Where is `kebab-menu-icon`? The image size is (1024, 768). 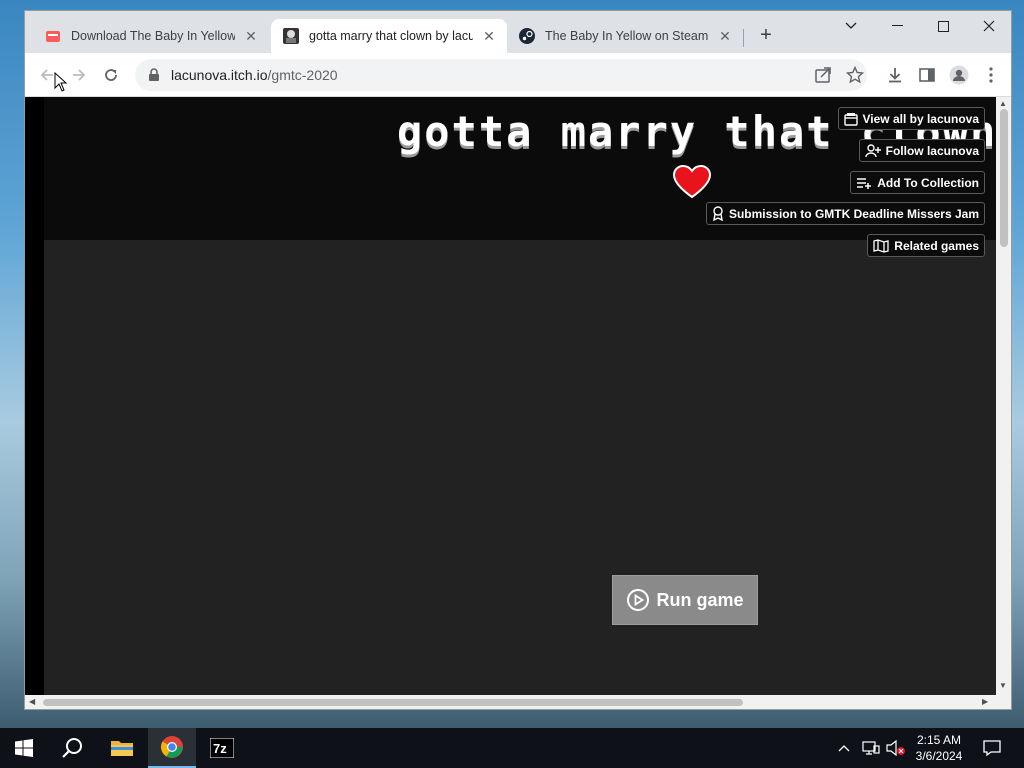
kebab-menu-icon is located at coordinates (991, 75).